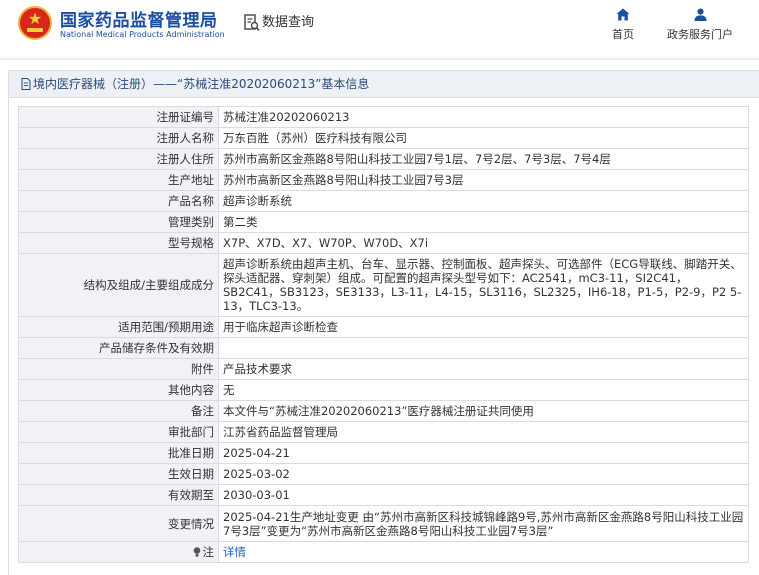 Image resolution: width=759 pixels, height=575 pixels. I want to click on emblem-logo-icon, so click(35, 23).